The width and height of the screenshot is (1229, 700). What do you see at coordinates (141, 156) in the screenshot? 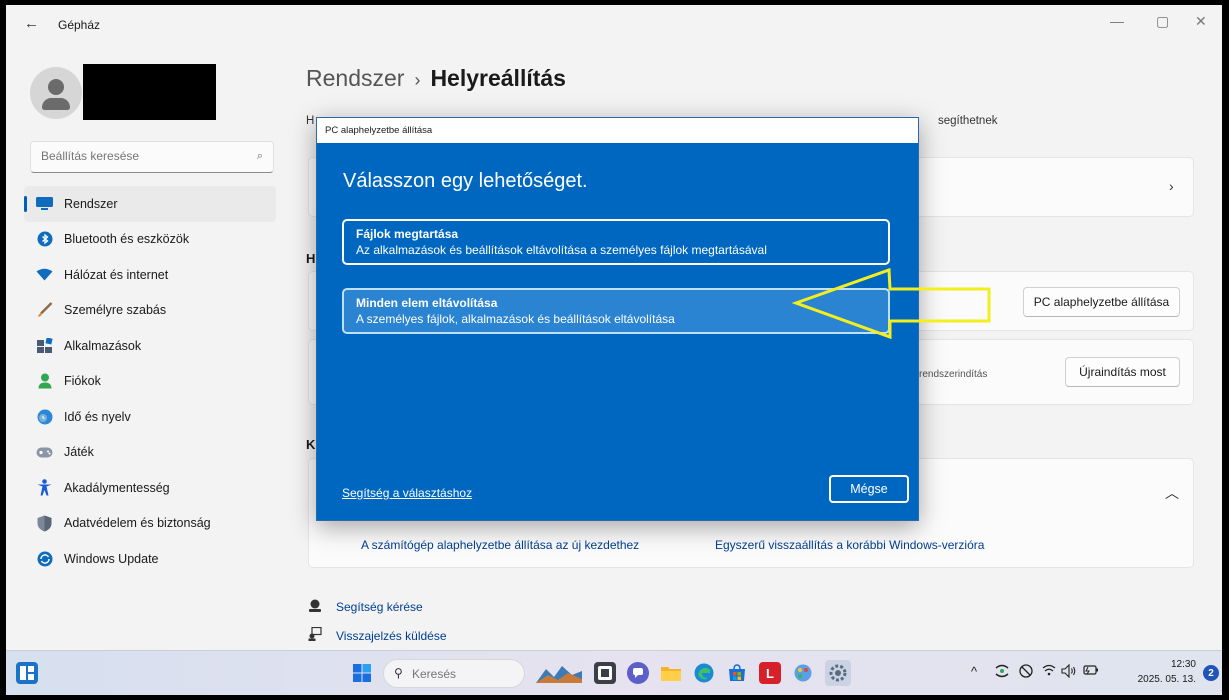
I see `search-input` at bounding box center [141, 156].